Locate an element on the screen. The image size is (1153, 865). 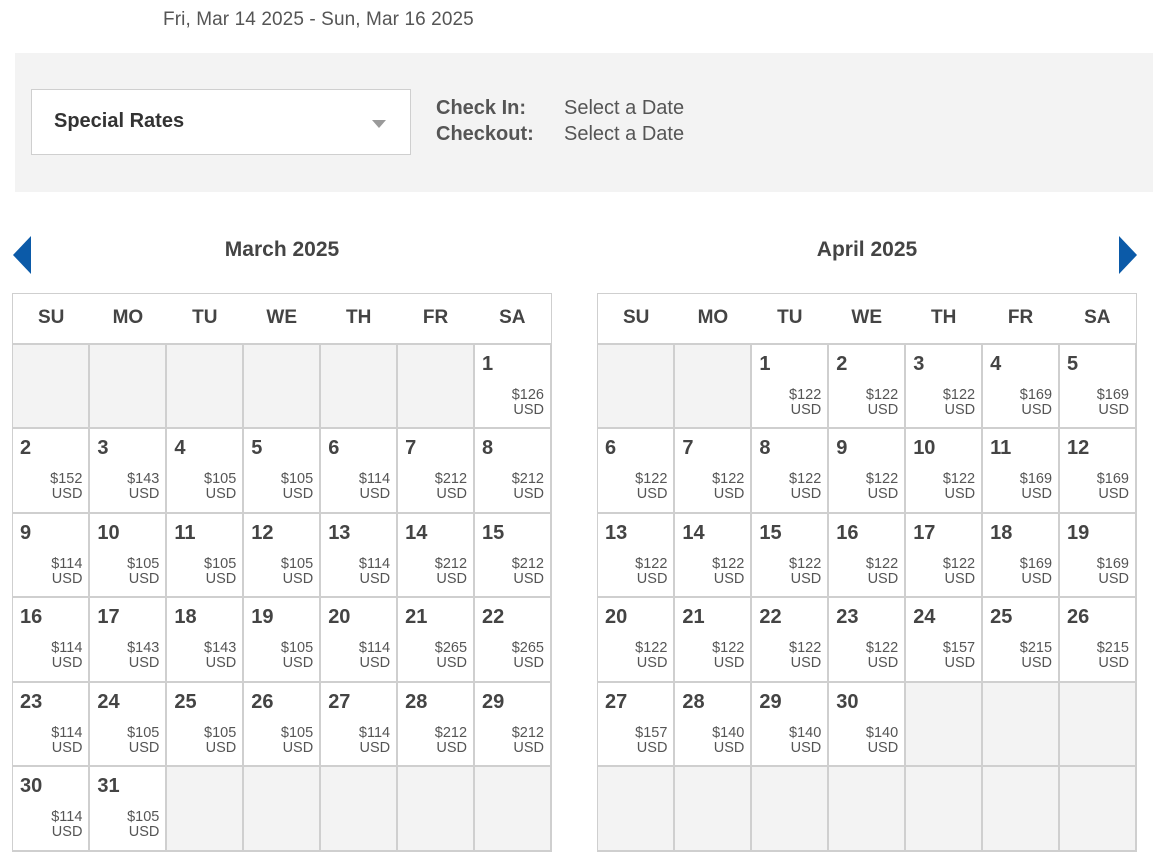
day-cell: 19 $105 USD is located at coordinates (282, 639).